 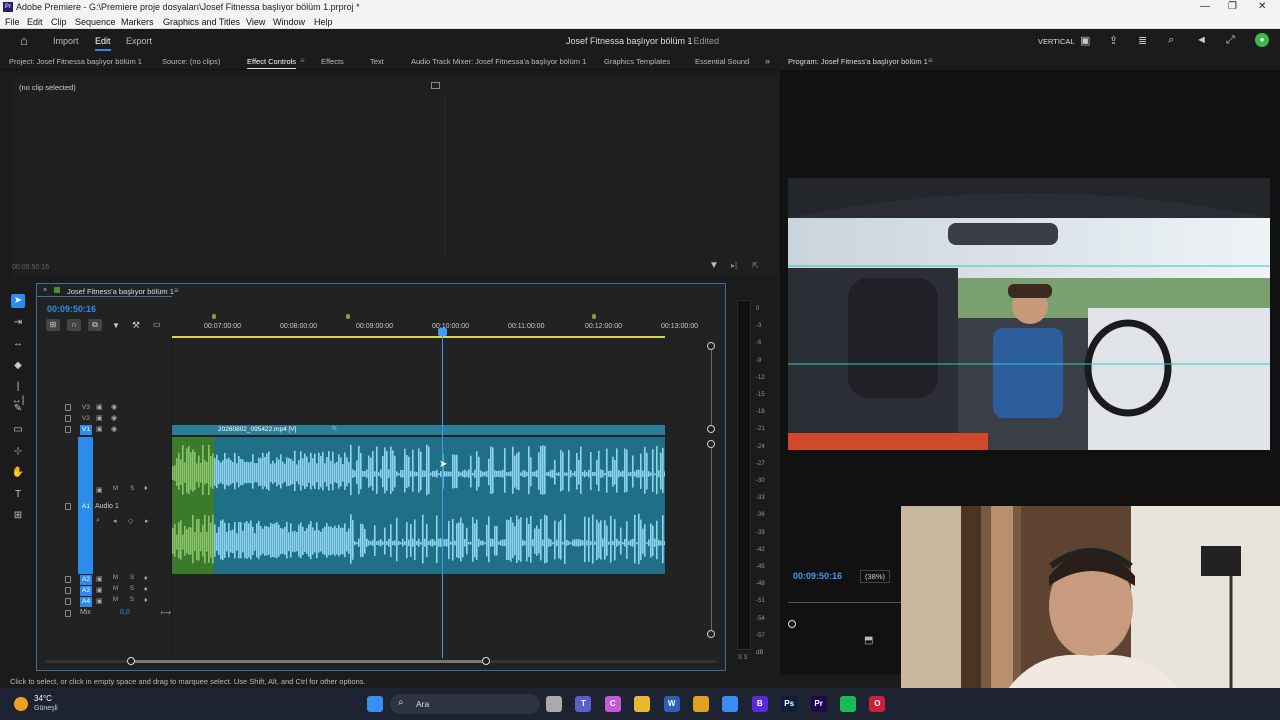 I want to click on tab-source: Source: (no clips), so click(x=191, y=61).